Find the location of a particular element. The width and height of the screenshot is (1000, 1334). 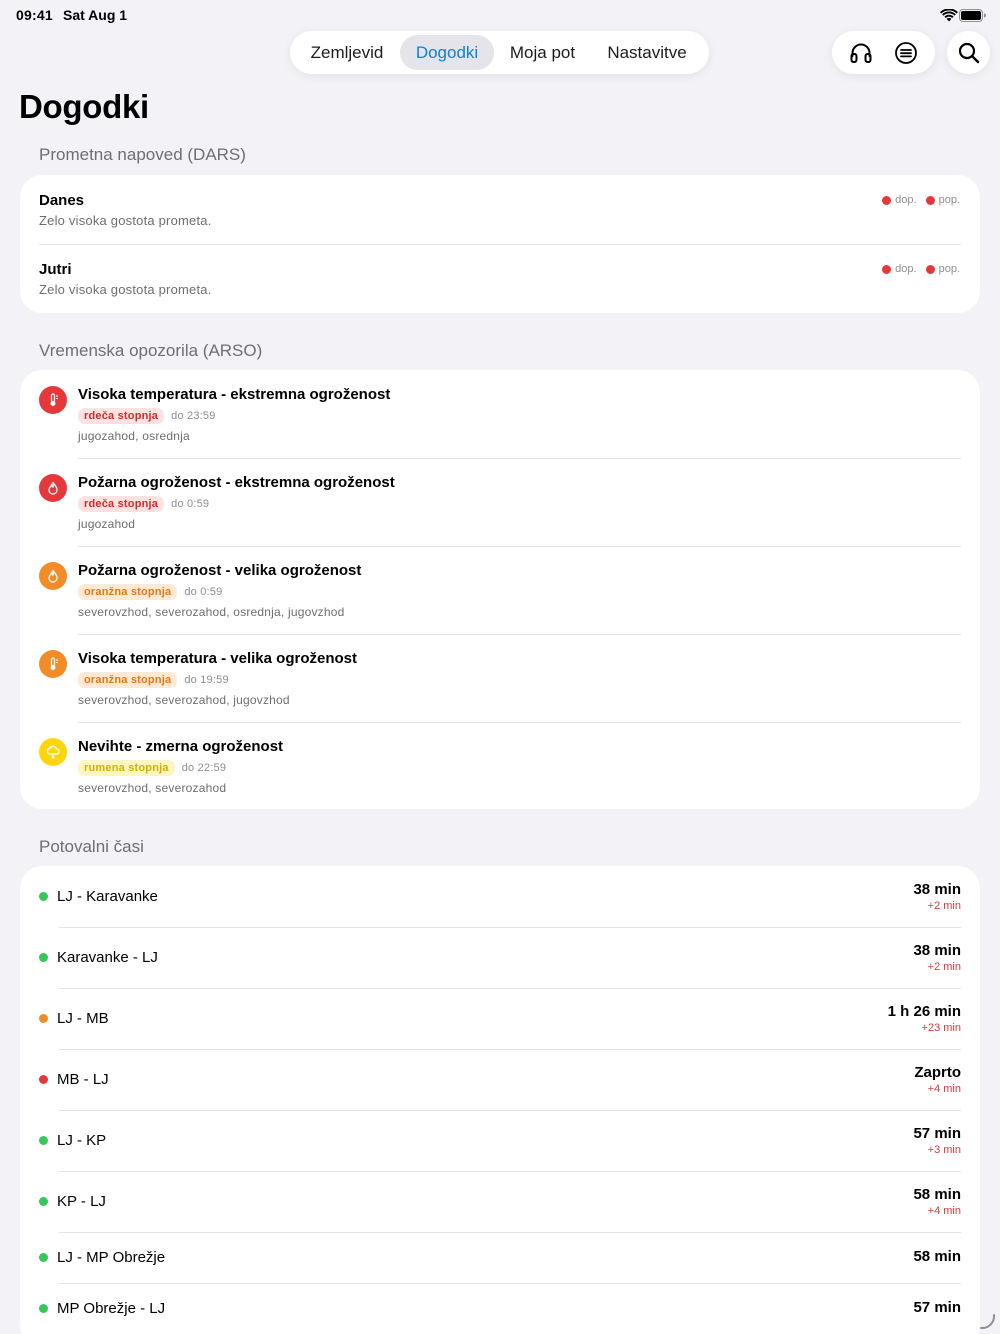

warning-title: Visoka temperatura - velika ogroženost is located at coordinates (217, 658).